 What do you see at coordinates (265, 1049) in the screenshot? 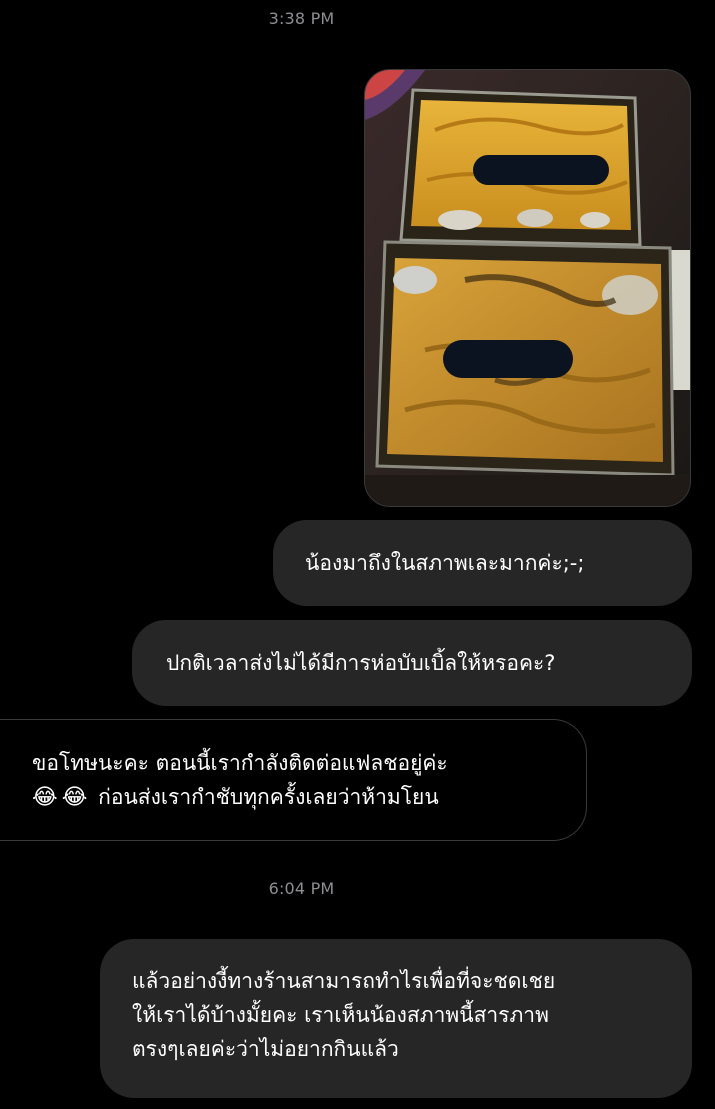
I see `message-text-line-3: ตรงๆเลยค่ะว่าไม่อยากกินแล้ว` at bounding box center [265, 1049].